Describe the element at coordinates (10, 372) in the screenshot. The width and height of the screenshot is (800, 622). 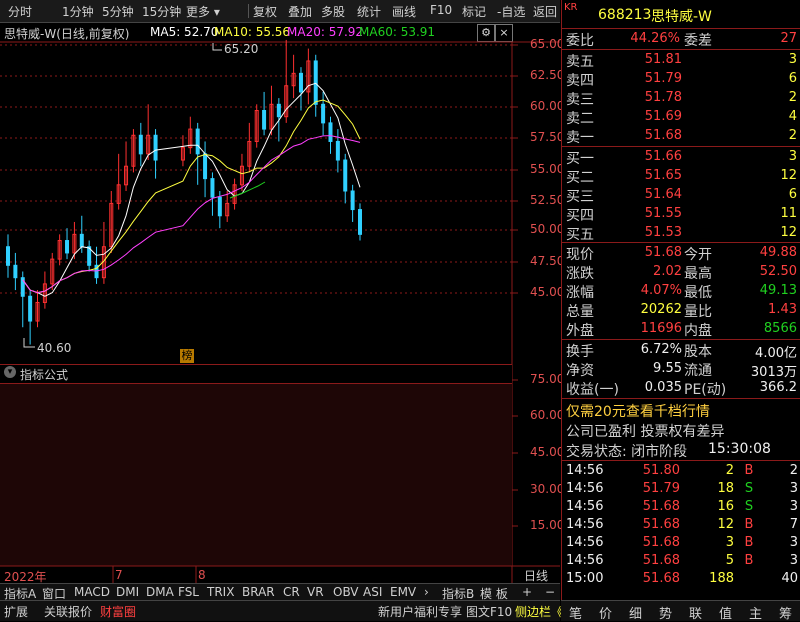
I see `chevron-down-icon: ▾` at that location.